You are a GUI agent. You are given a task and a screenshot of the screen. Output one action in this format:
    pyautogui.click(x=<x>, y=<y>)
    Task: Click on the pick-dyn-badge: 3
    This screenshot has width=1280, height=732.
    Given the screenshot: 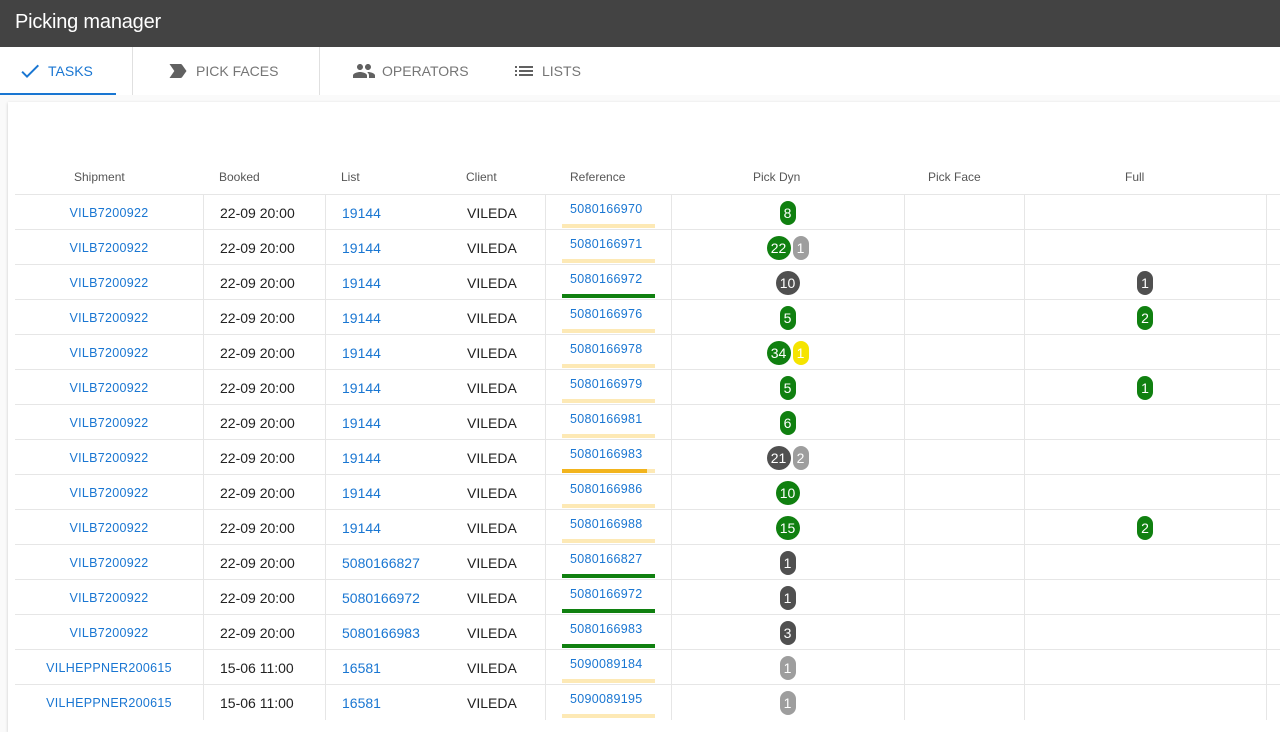 What is the action you would take?
    pyautogui.click(x=787, y=632)
    